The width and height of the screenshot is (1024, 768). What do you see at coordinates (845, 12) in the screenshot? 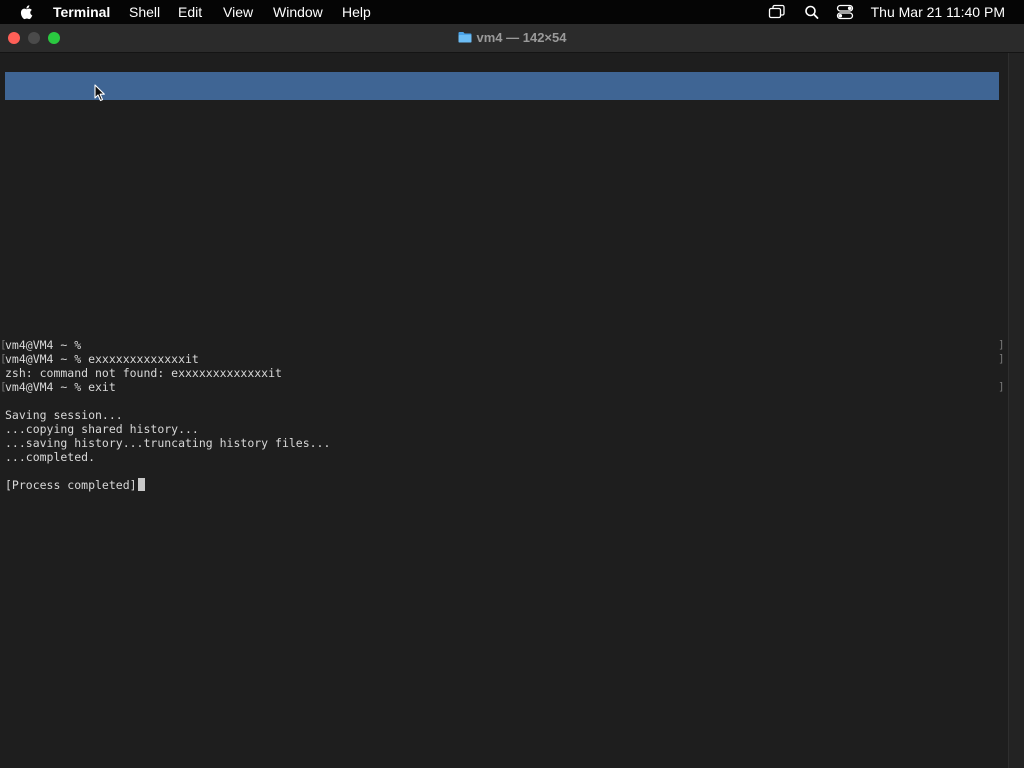
I see `control-center-icon` at bounding box center [845, 12].